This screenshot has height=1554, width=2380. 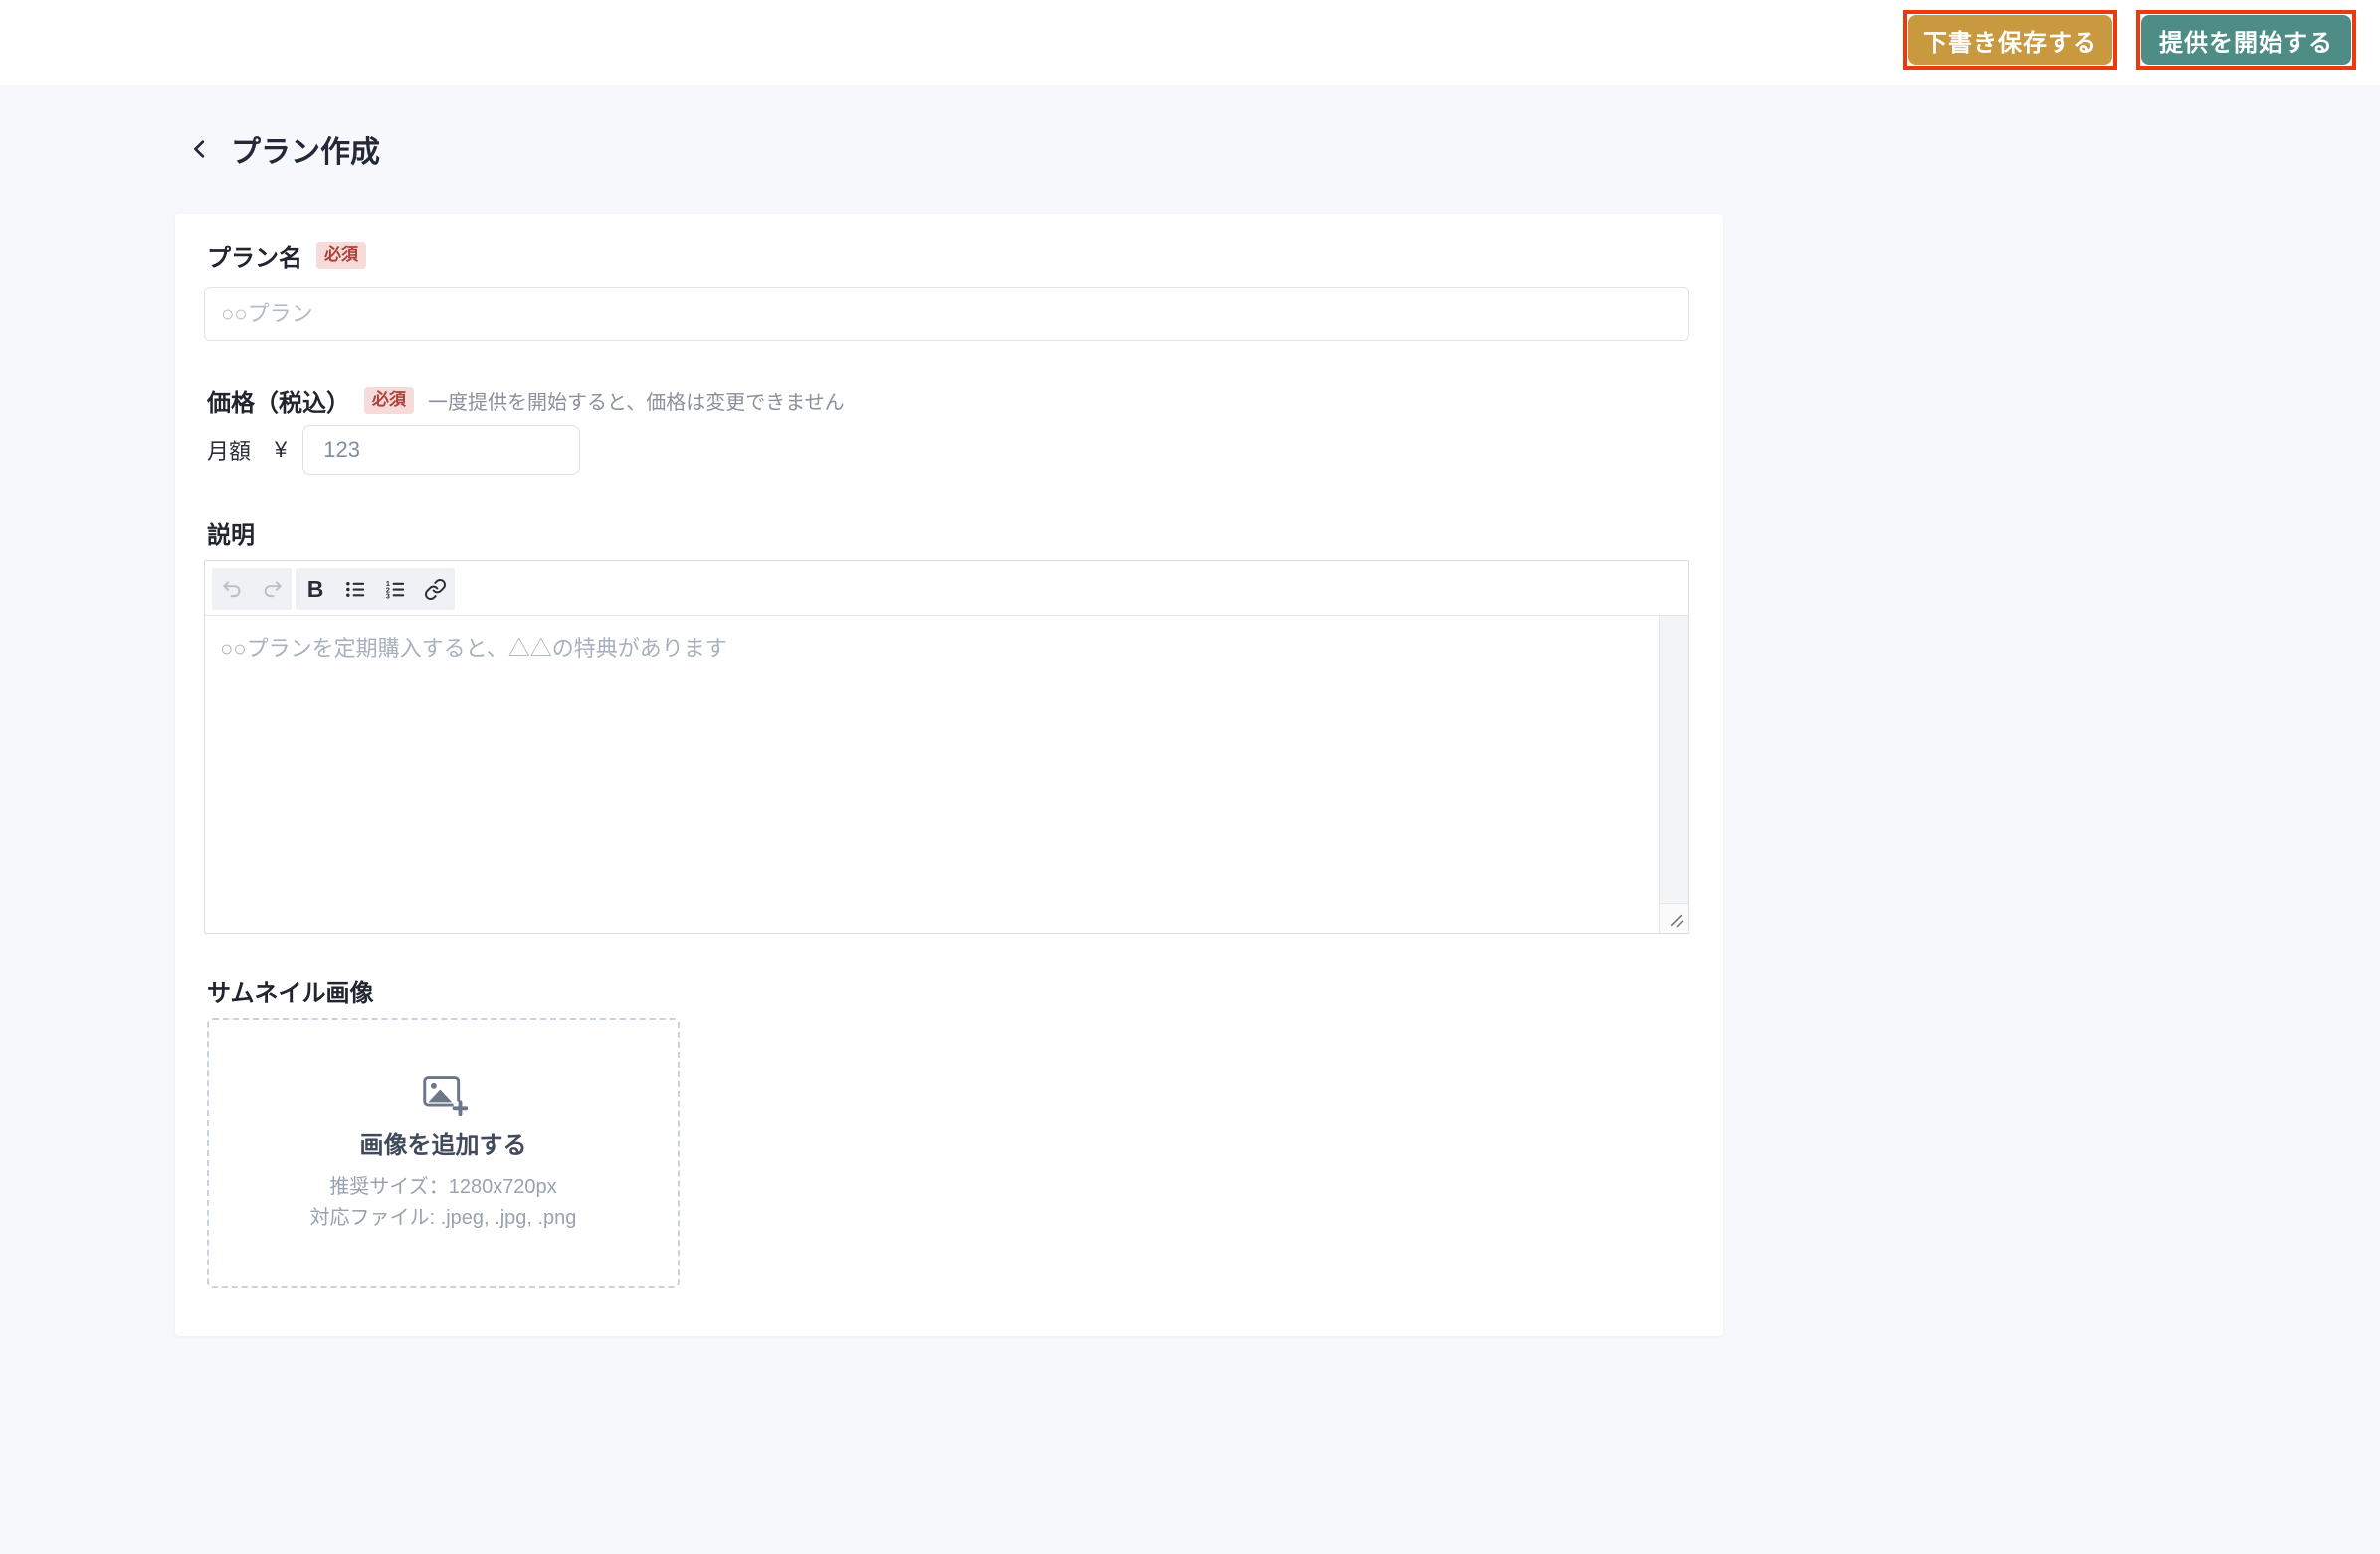 I want to click on page-title: プラン作成, so click(x=305, y=152).